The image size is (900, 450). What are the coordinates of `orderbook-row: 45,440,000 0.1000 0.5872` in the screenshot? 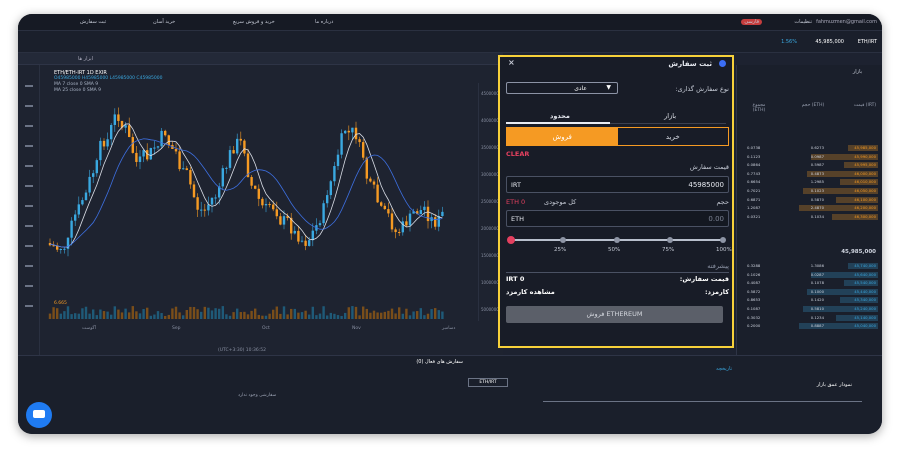 It's located at (809, 291).